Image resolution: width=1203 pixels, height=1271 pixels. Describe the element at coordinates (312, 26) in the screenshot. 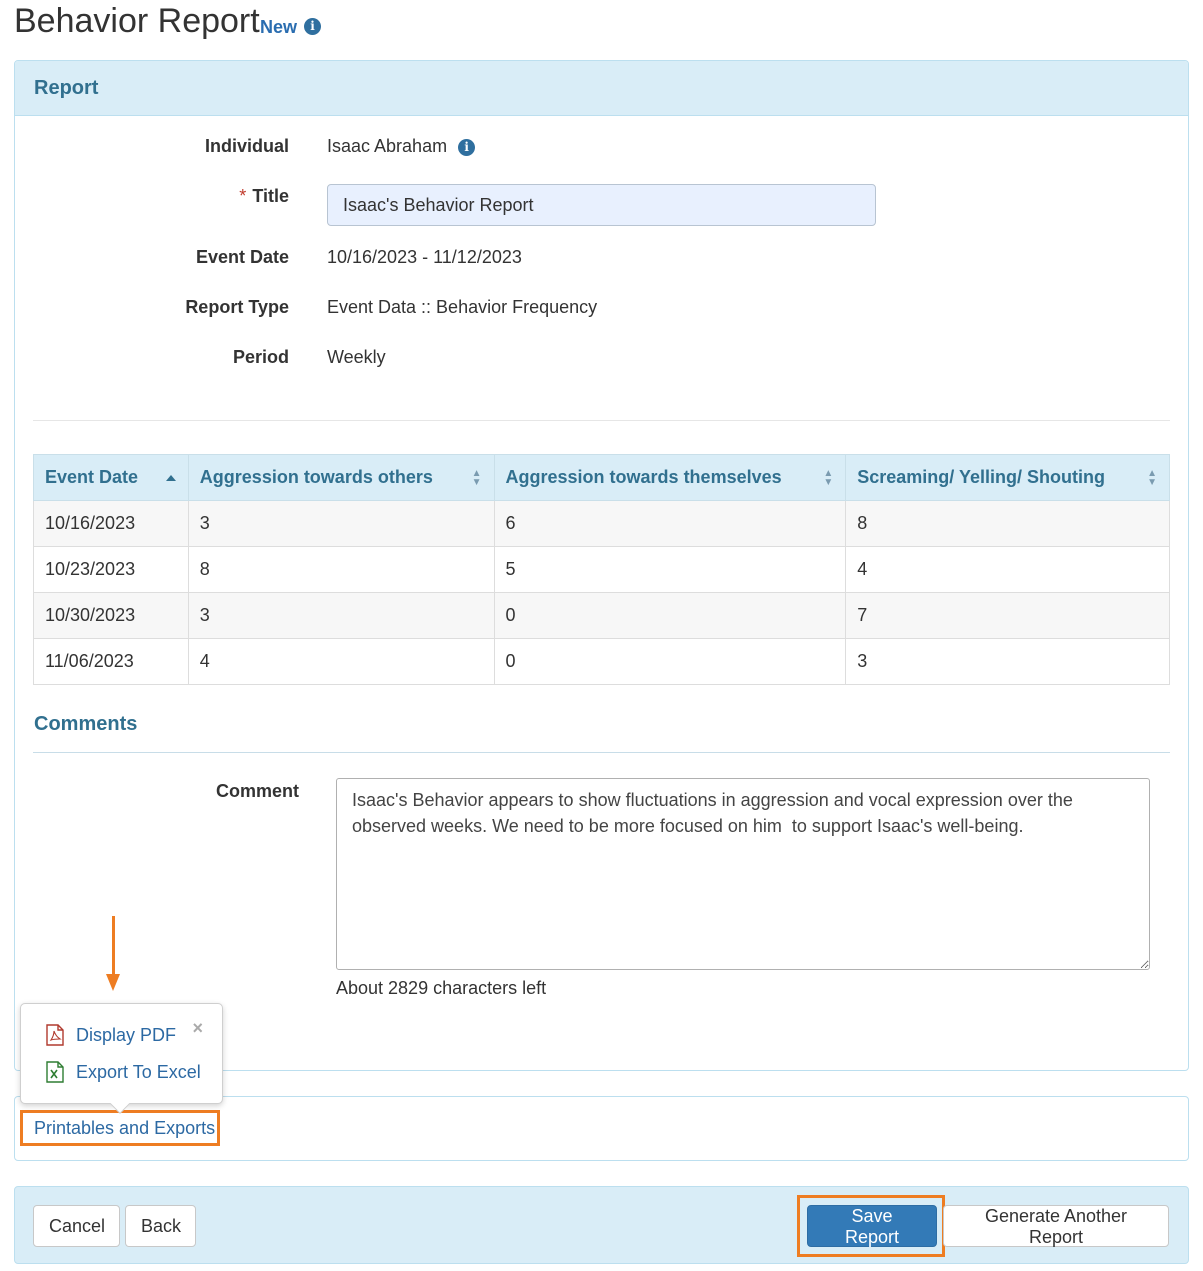

I see `info-icon: i` at that location.